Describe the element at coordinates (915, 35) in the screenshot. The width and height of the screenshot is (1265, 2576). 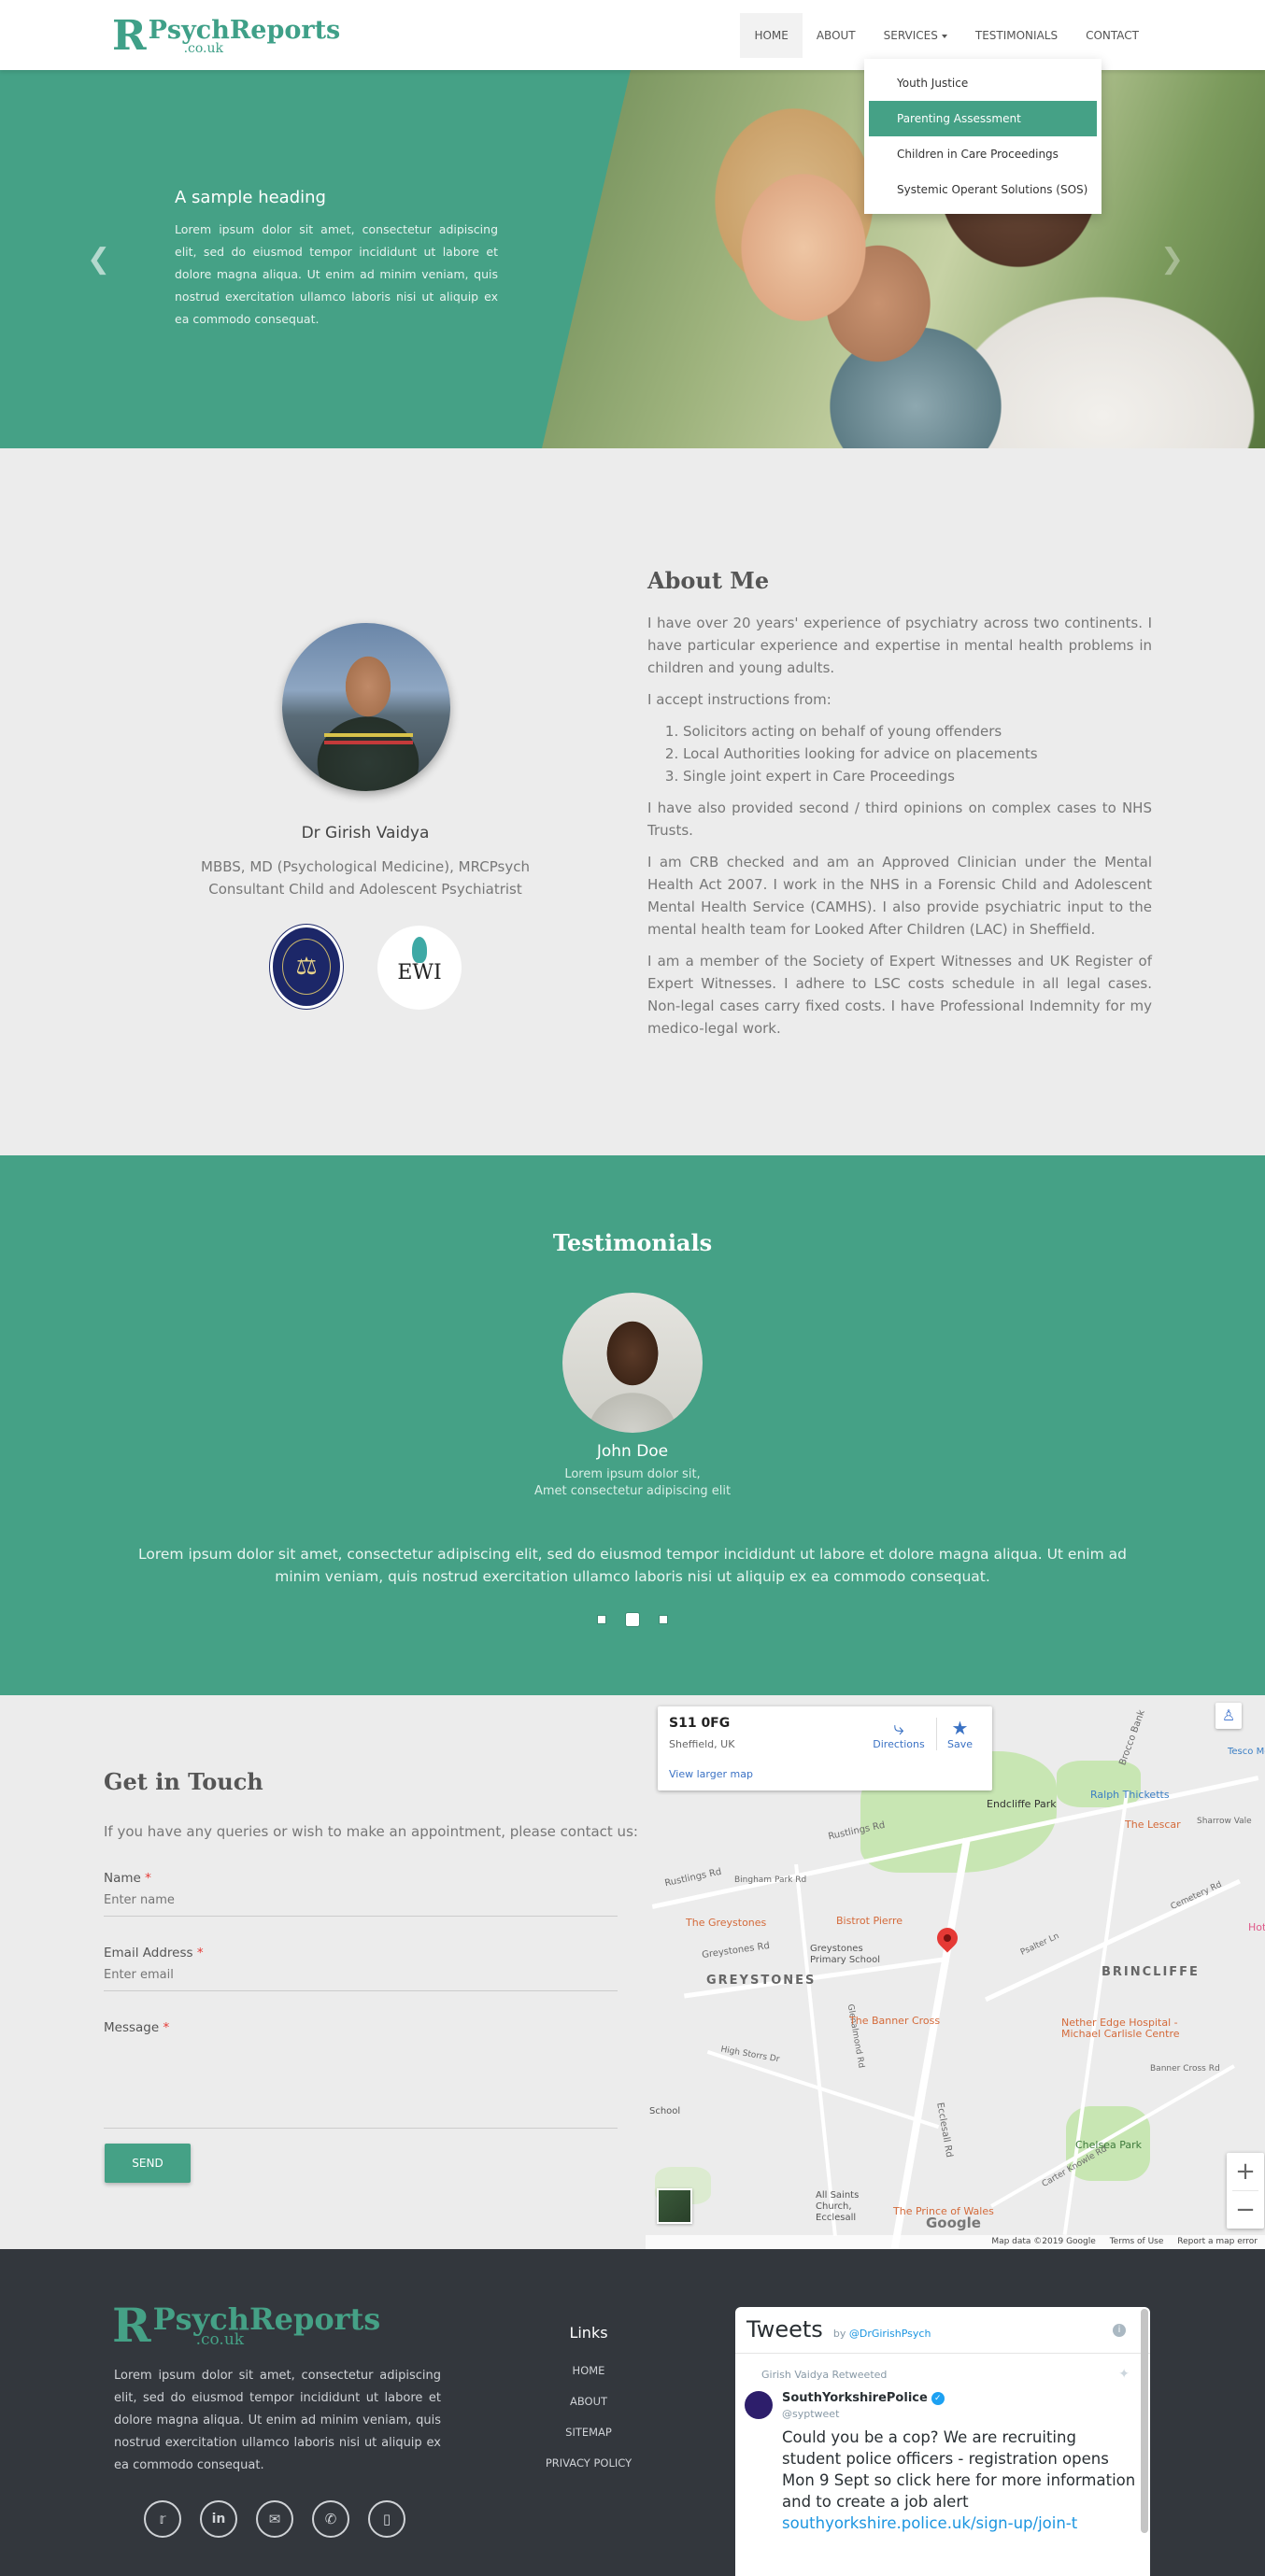
I see `nav-item-services: SERVICES` at that location.